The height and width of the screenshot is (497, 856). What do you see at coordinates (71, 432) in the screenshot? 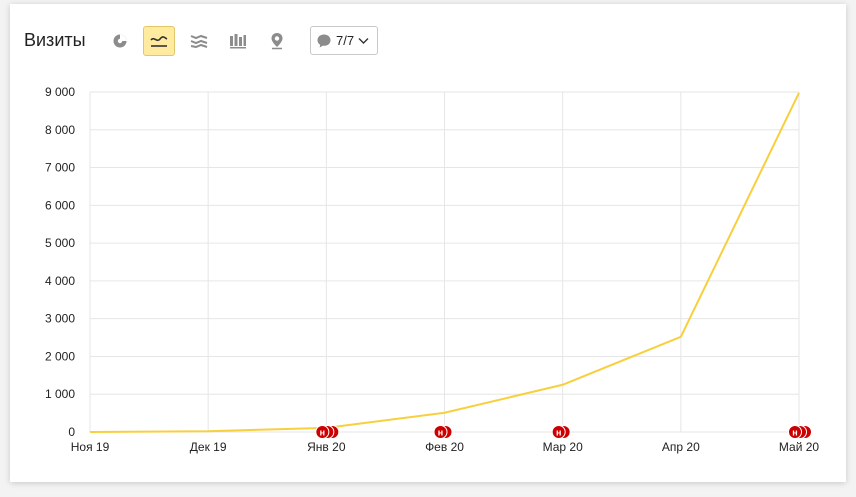
I see `y-tick-label: 0` at bounding box center [71, 432].